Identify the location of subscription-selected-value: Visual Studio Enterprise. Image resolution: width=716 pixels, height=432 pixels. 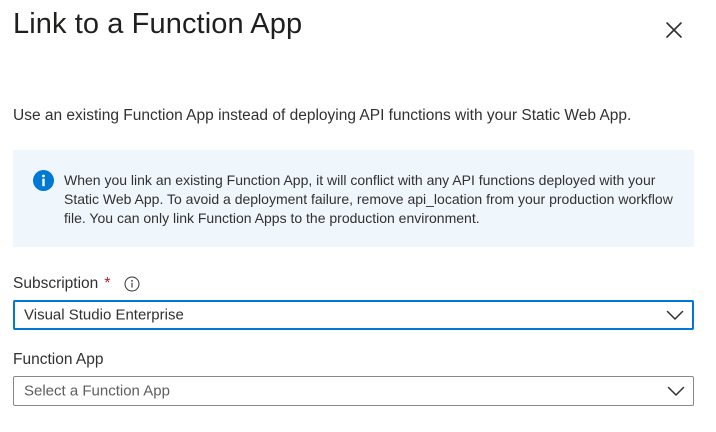
(104, 315).